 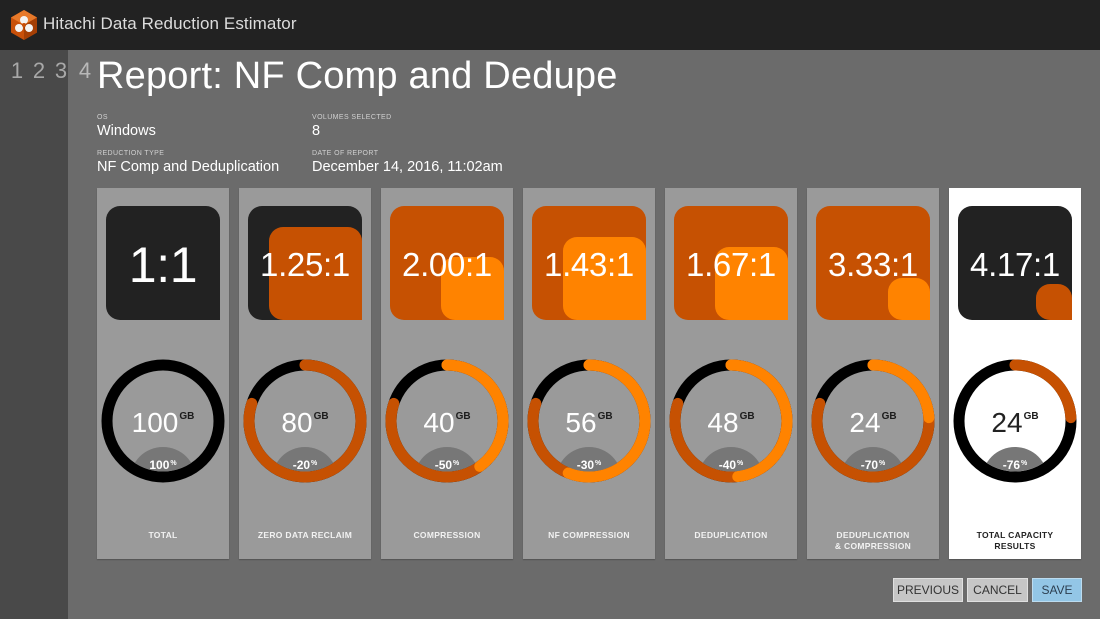 I want to click on percent-number: 100, so click(x=159, y=465).